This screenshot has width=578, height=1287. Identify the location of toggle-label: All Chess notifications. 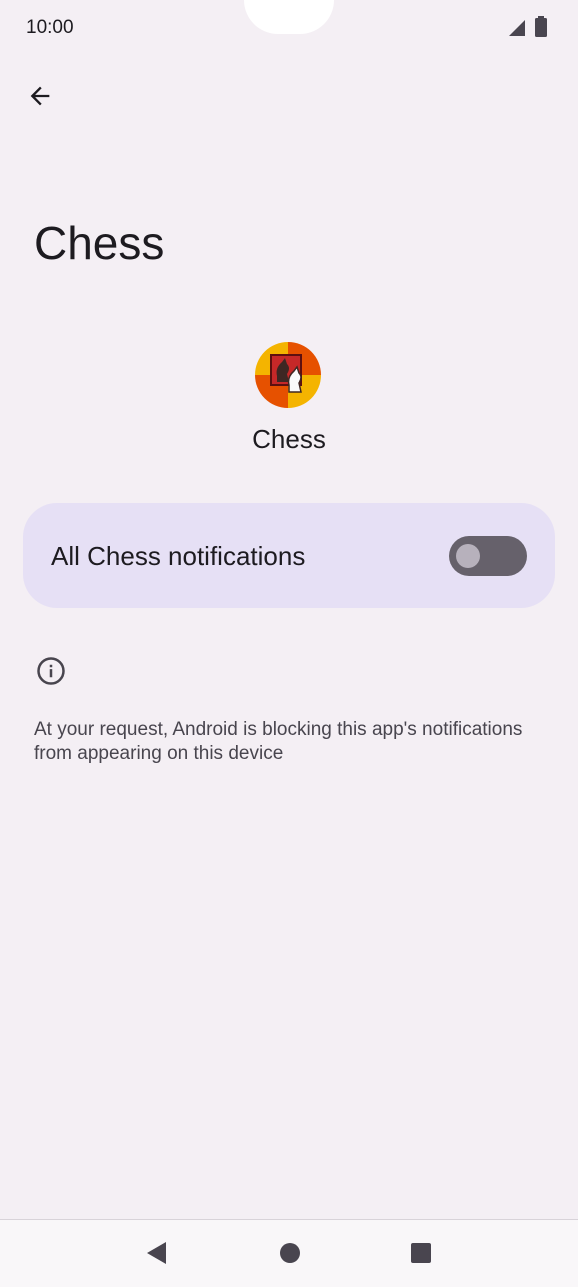
(178, 556).